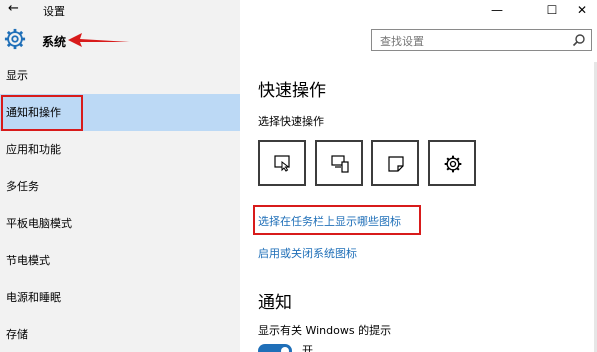 The height and width of the screenshot is (352, 597). What do you see at coordinates (275, 348) in the screenshot?
I see `tips-toggle` at bounding box center [275, 348].